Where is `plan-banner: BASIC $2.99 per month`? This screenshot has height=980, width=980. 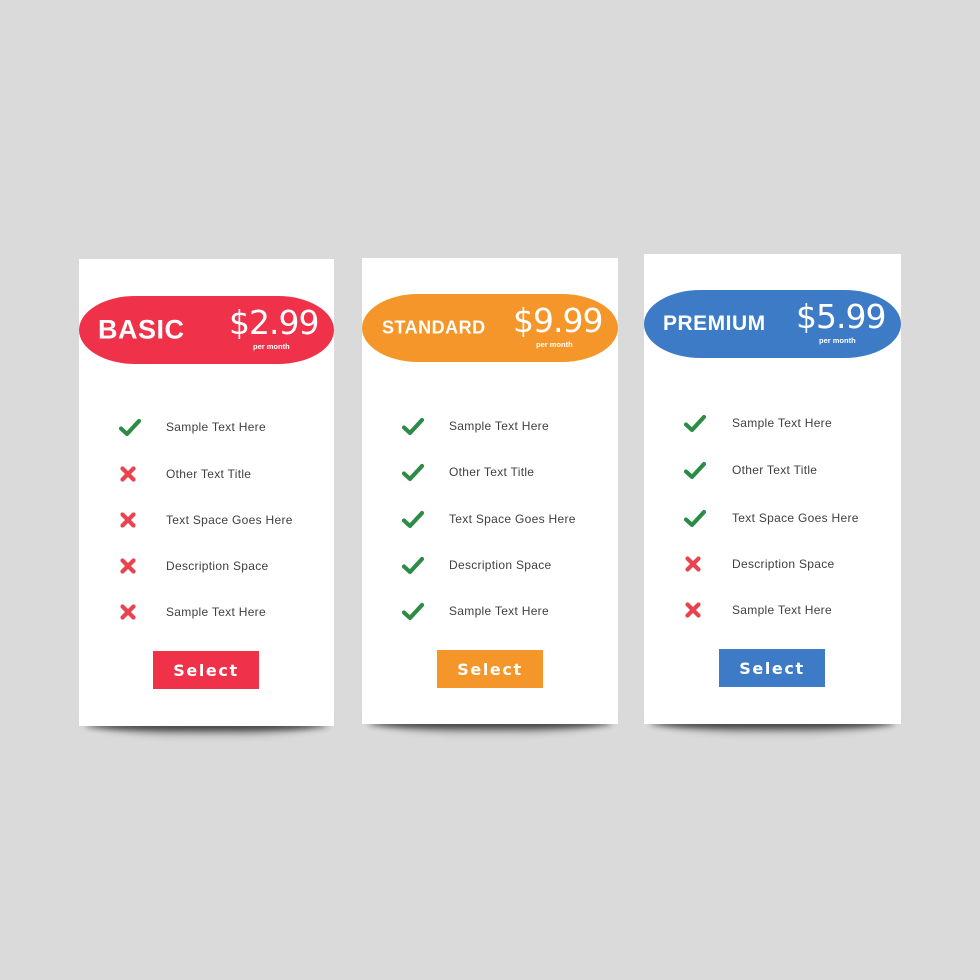 plan-banner: BASIC $2.99 per month is located at coordinates (206, 330).